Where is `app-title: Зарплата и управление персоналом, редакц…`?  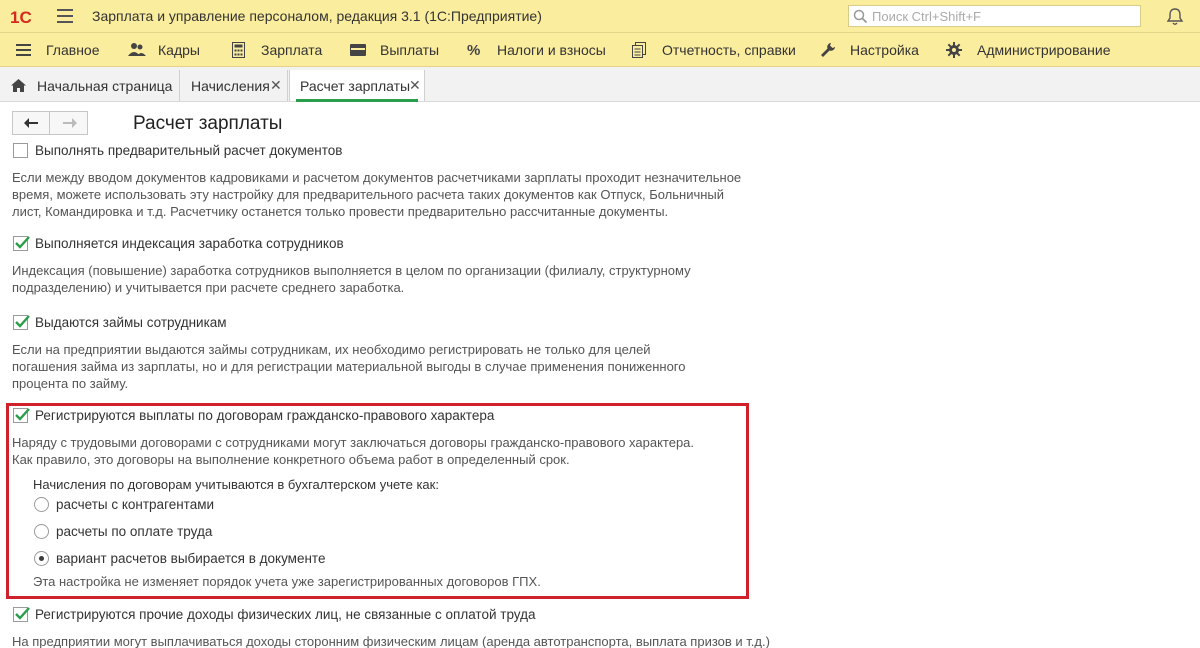
app-title: Зарплата и управление персоналом, редакц… is located at coordinates (317, 16).